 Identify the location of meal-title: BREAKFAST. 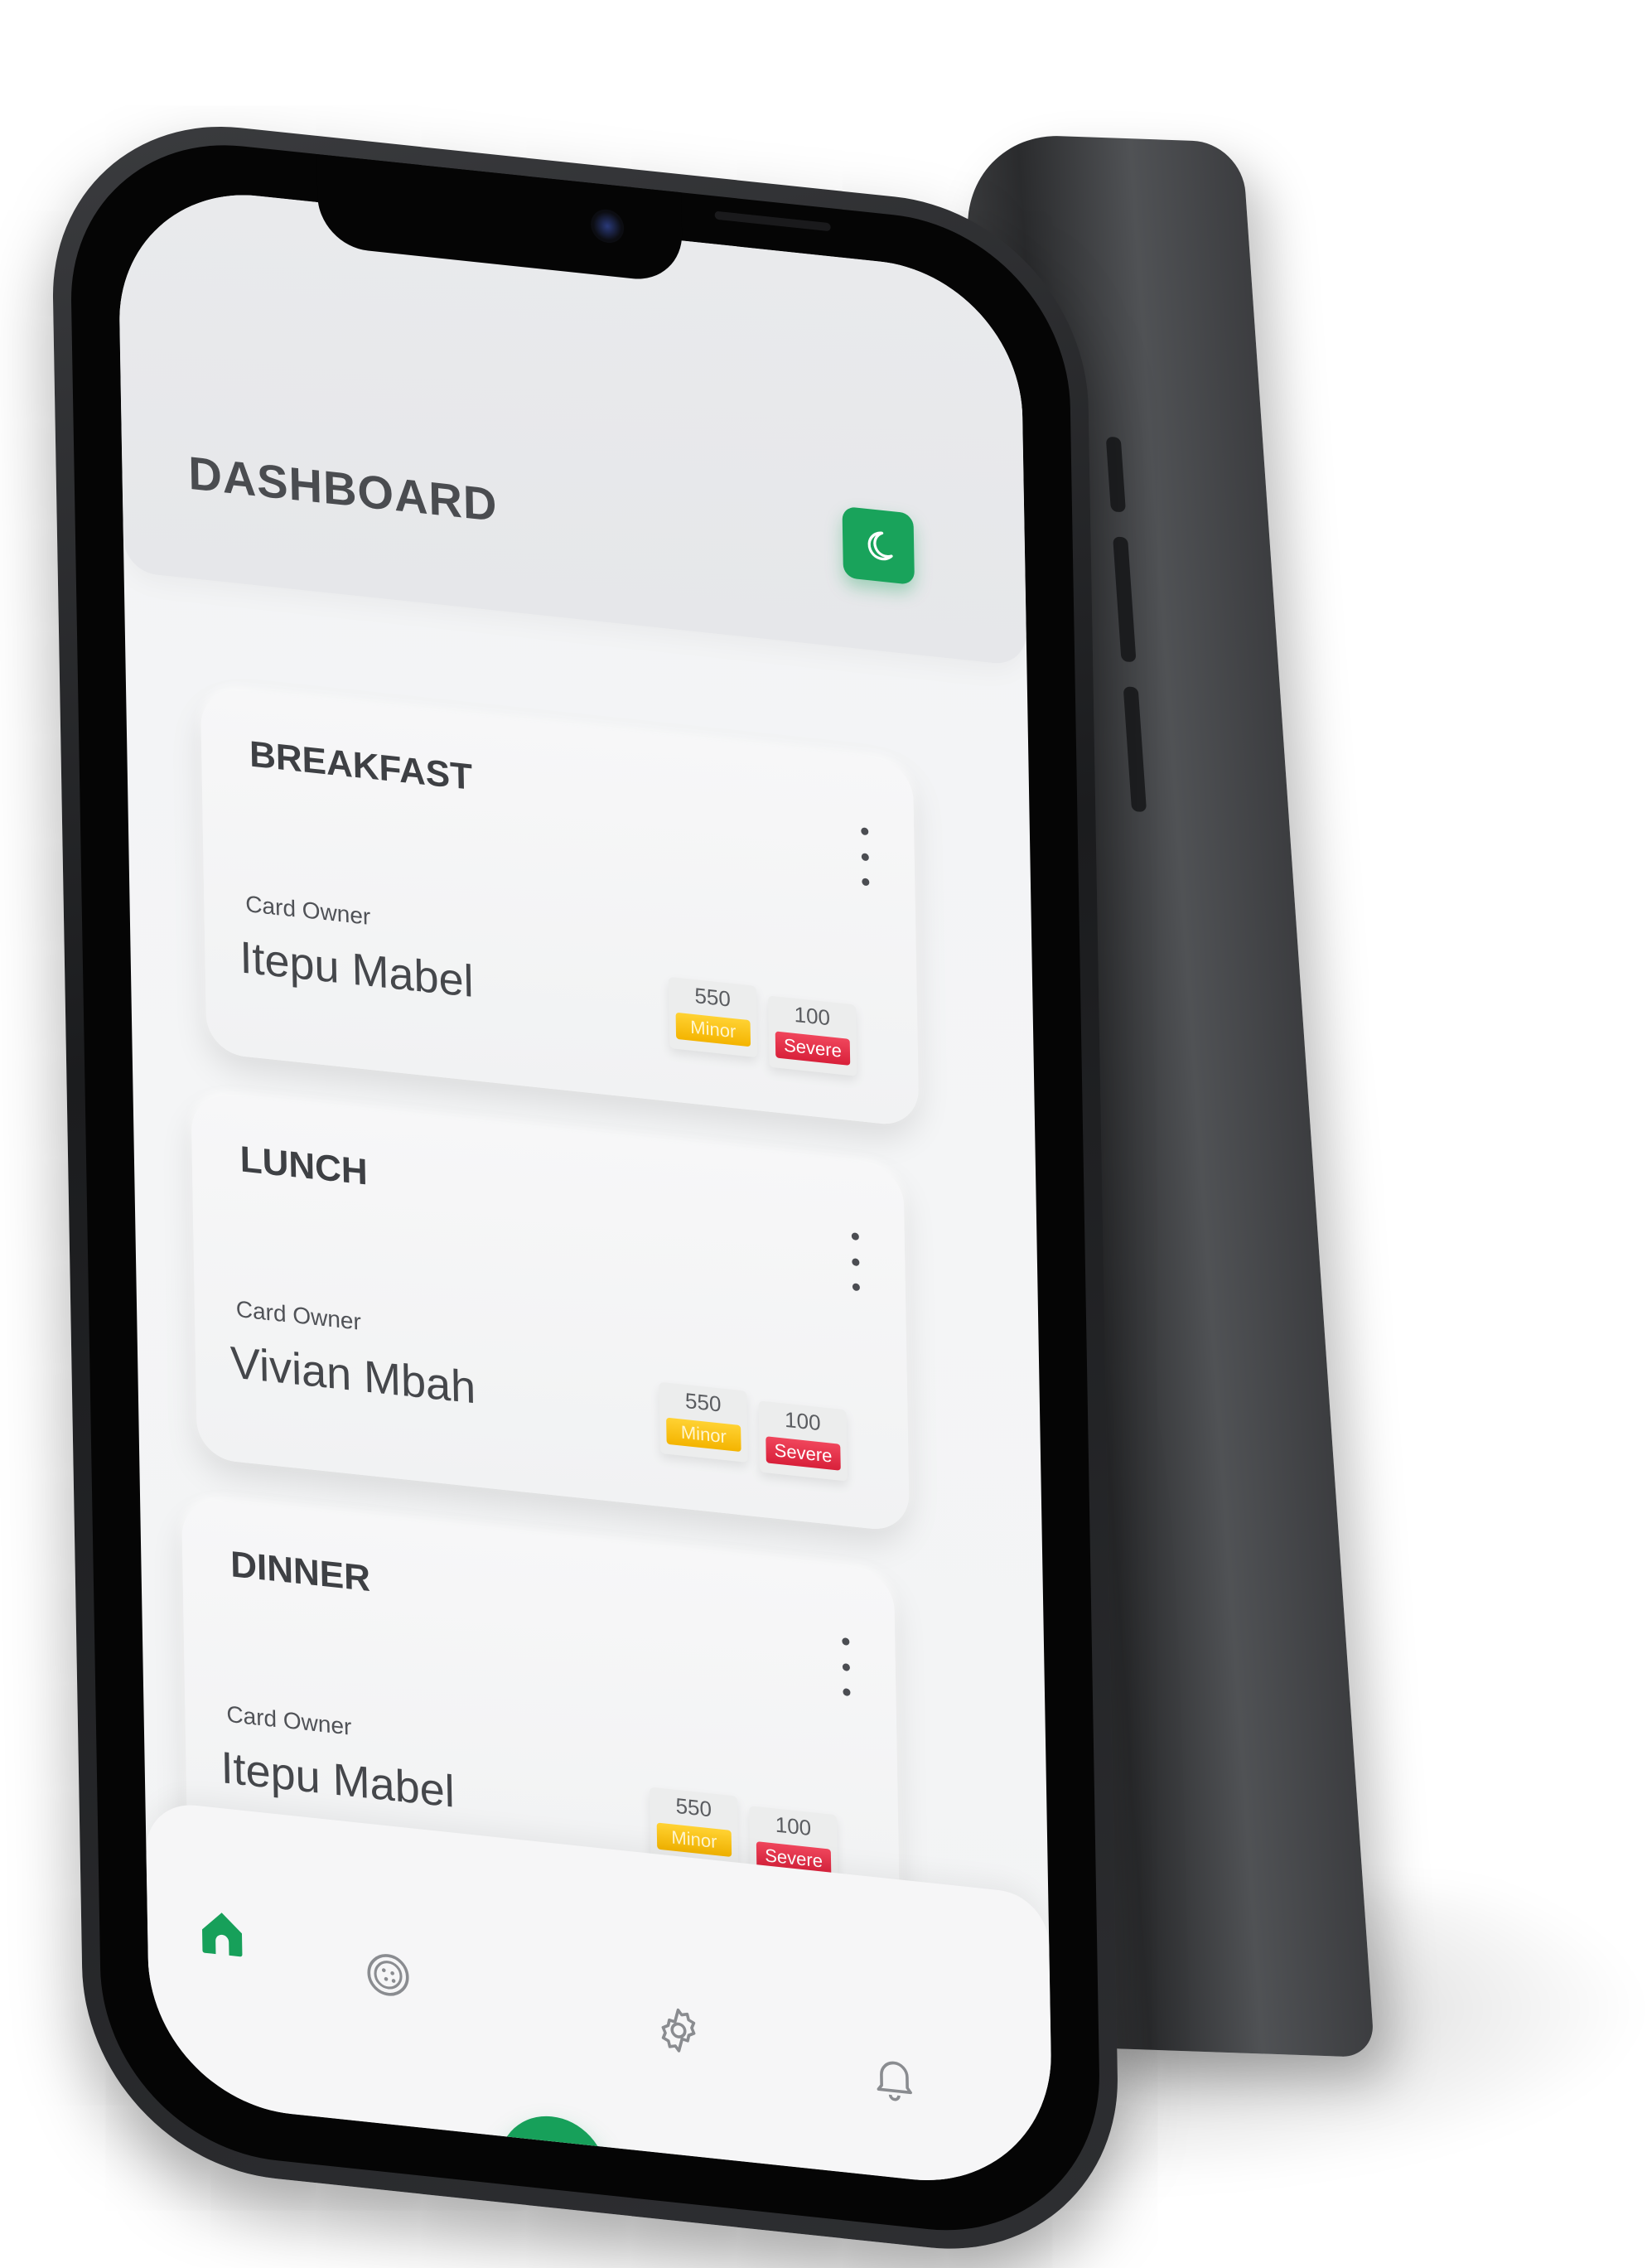
(361, 766).